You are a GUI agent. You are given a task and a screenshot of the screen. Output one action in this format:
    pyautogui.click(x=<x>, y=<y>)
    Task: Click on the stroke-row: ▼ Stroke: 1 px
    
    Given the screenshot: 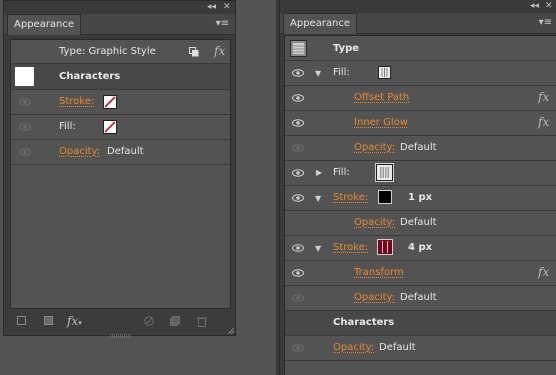 What is the action you would take?
    pyautogui.click(x=420, y=198)
    